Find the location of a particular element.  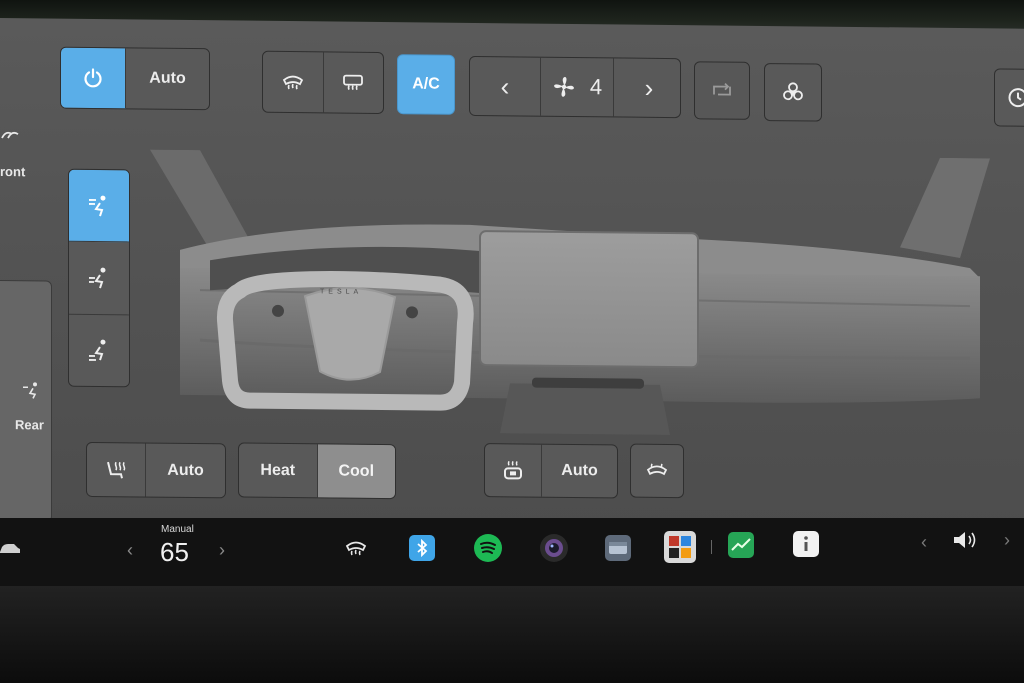

steering-heater-button is located at coordinates (513, 470).